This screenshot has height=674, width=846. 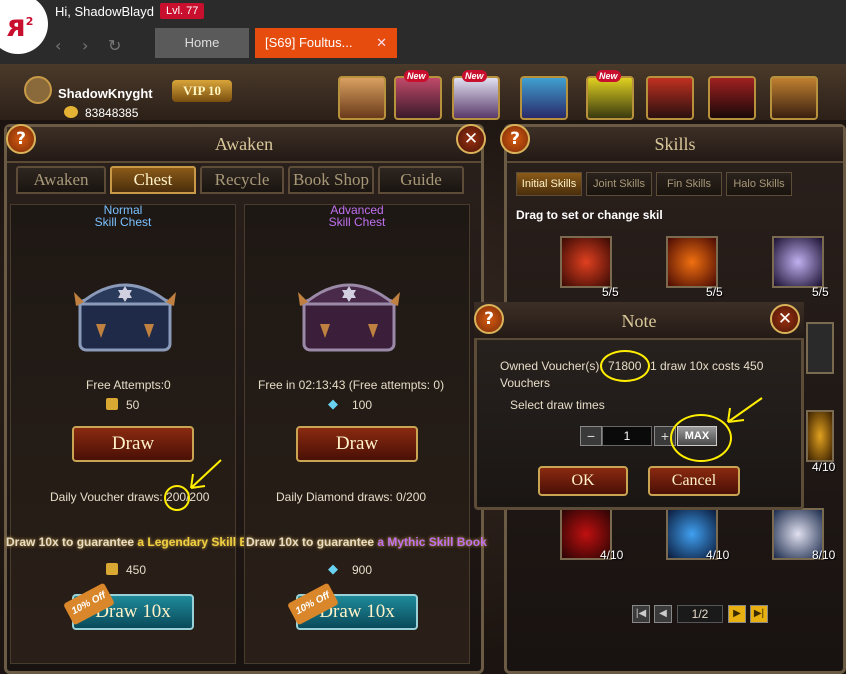 I want to click on awaken-title-bar: Awaken, so click(x=244, y=145).